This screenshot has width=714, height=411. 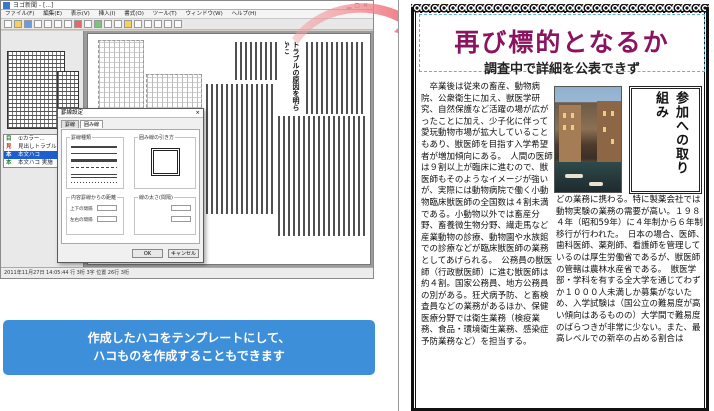 I want to click on ok-button: OK, so click(x=147, y=253).